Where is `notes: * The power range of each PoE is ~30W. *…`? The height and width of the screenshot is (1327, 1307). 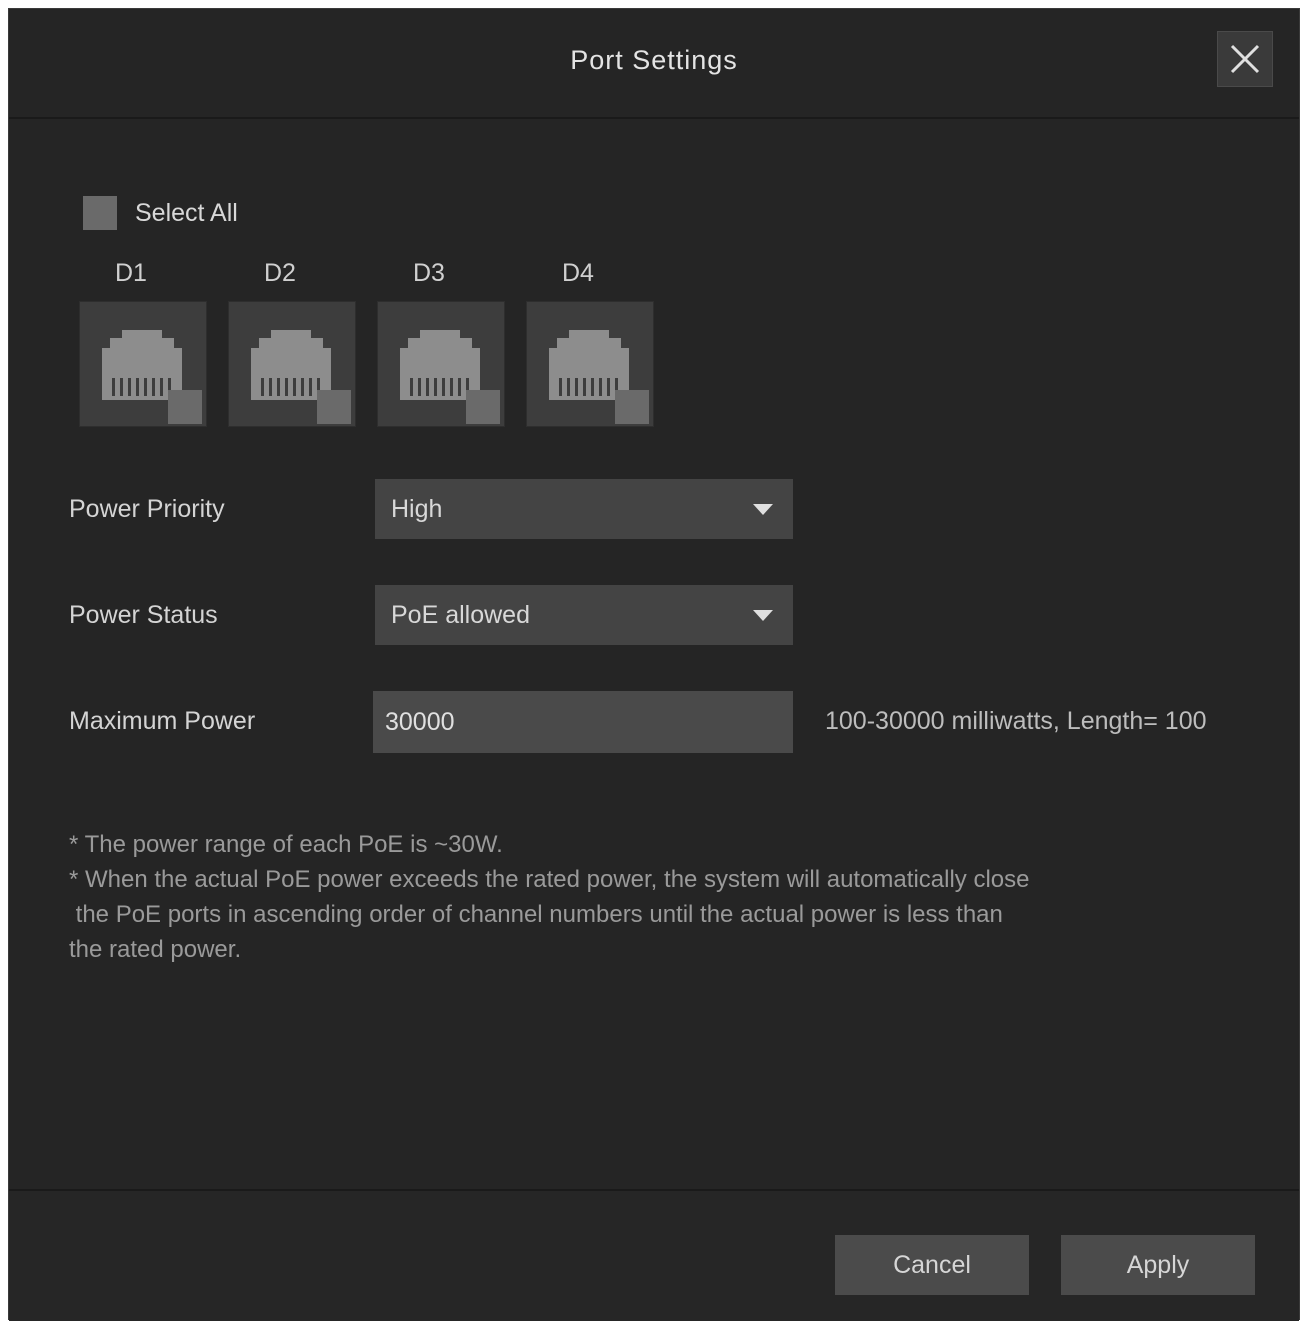
notes: * The power range of each PoE is ~30W. *… is located at coordinates (664, 897).